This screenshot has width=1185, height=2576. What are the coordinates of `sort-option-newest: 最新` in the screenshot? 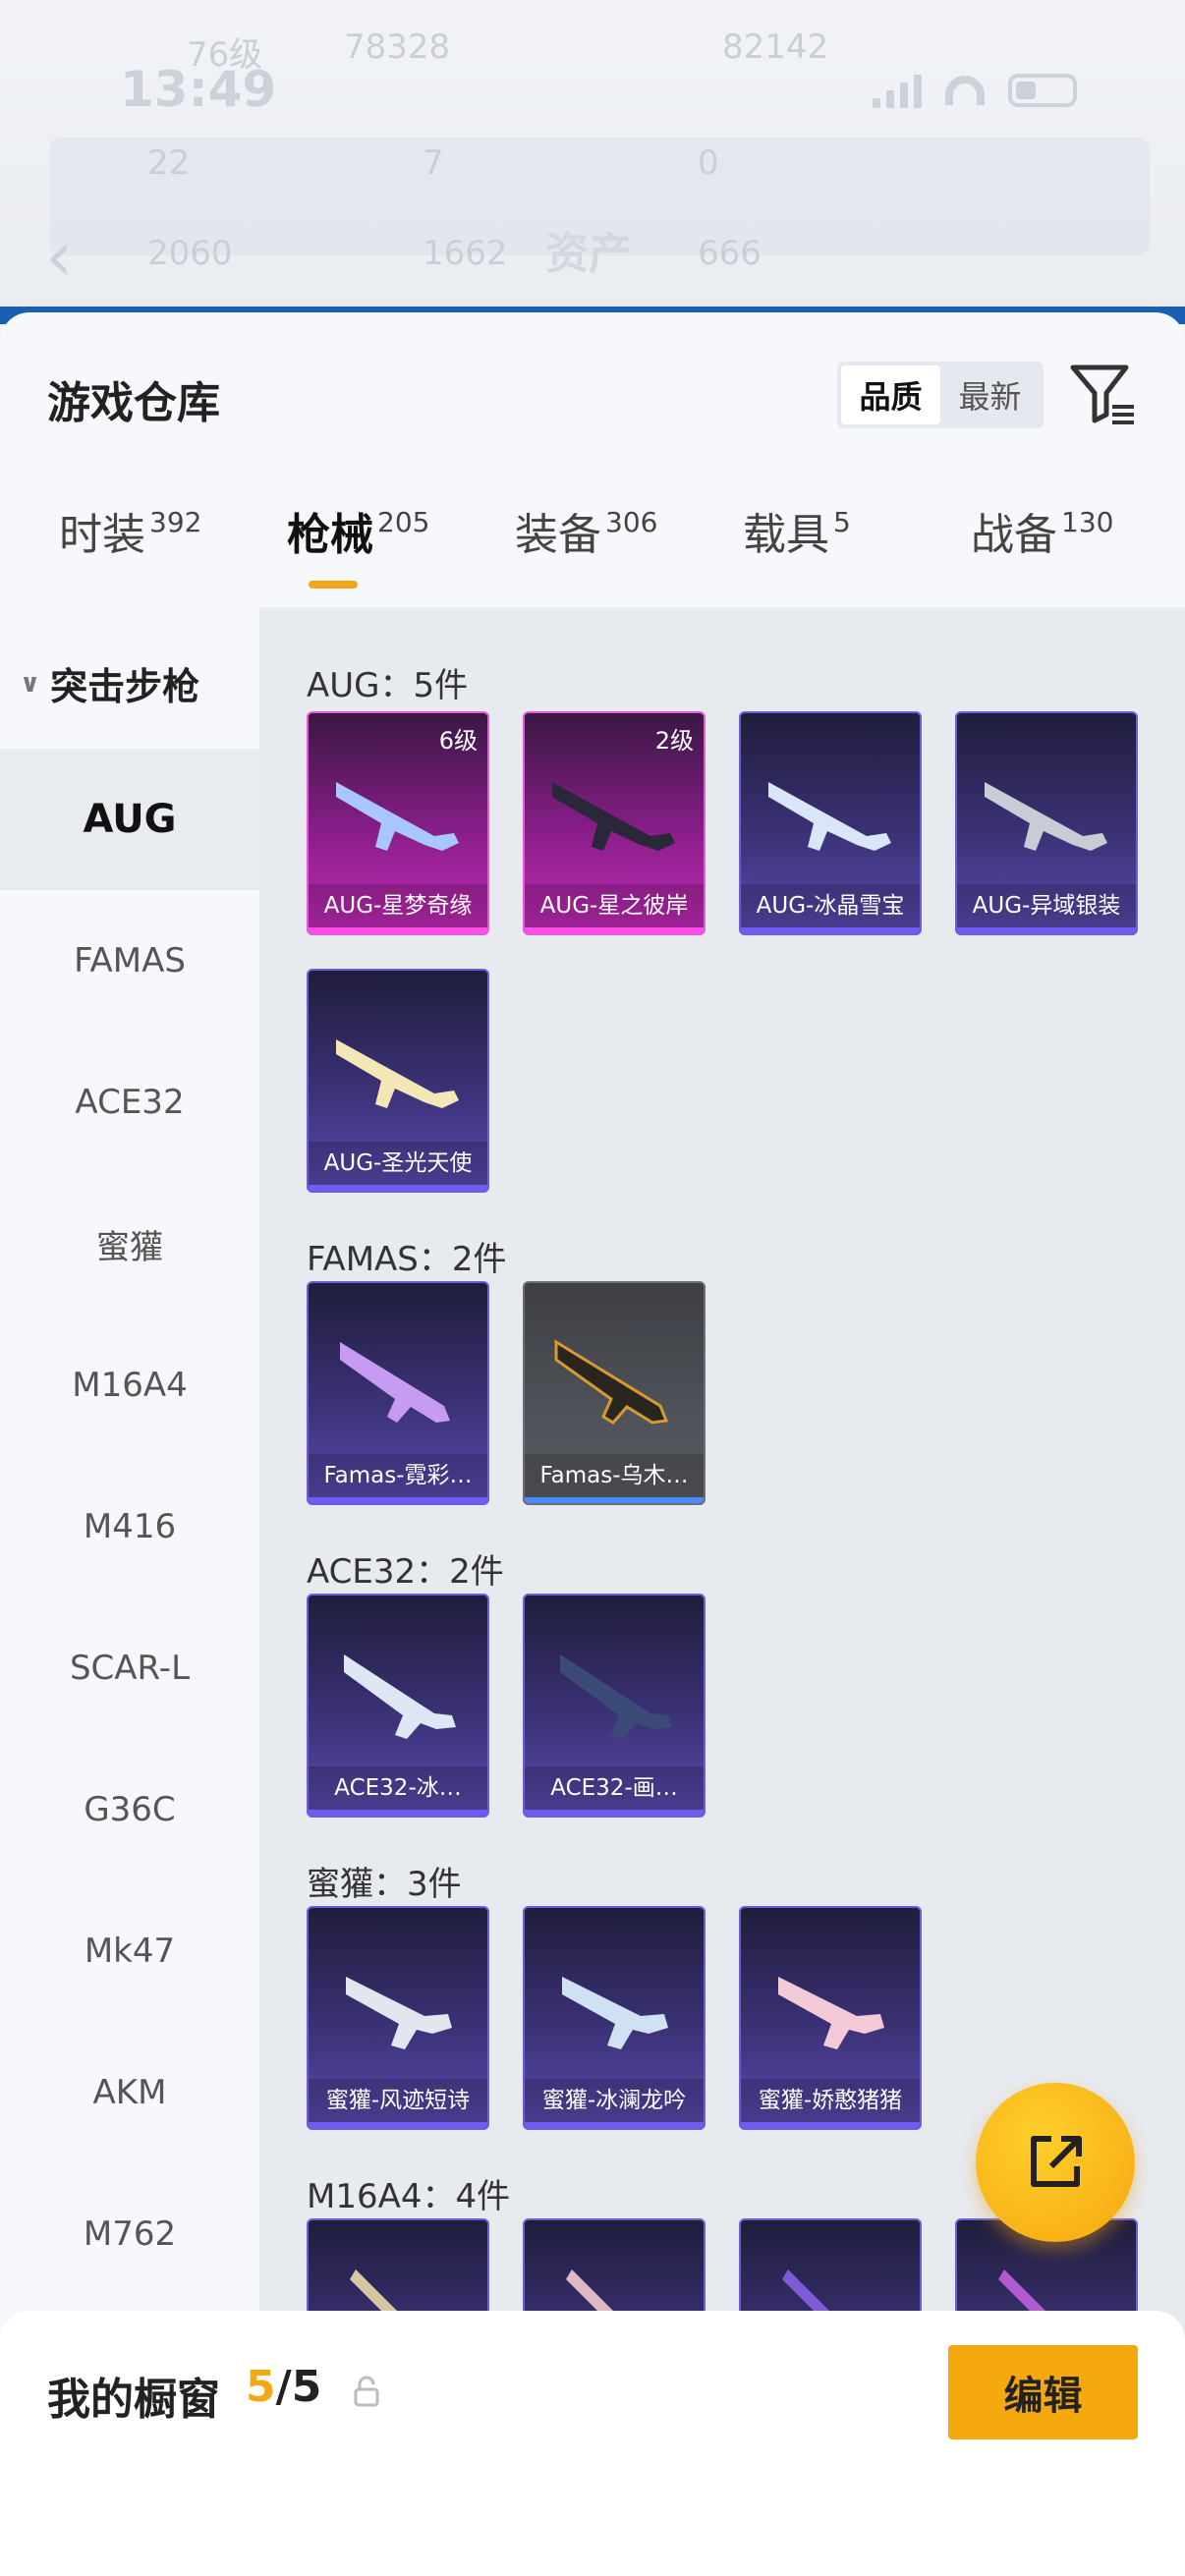 It's located at (990, 394).